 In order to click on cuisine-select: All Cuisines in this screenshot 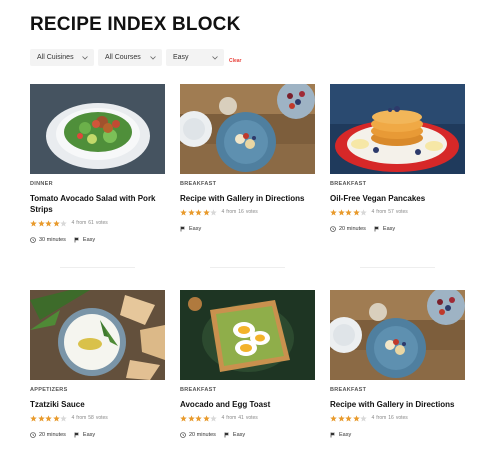, I will do `click(62, 57)`.